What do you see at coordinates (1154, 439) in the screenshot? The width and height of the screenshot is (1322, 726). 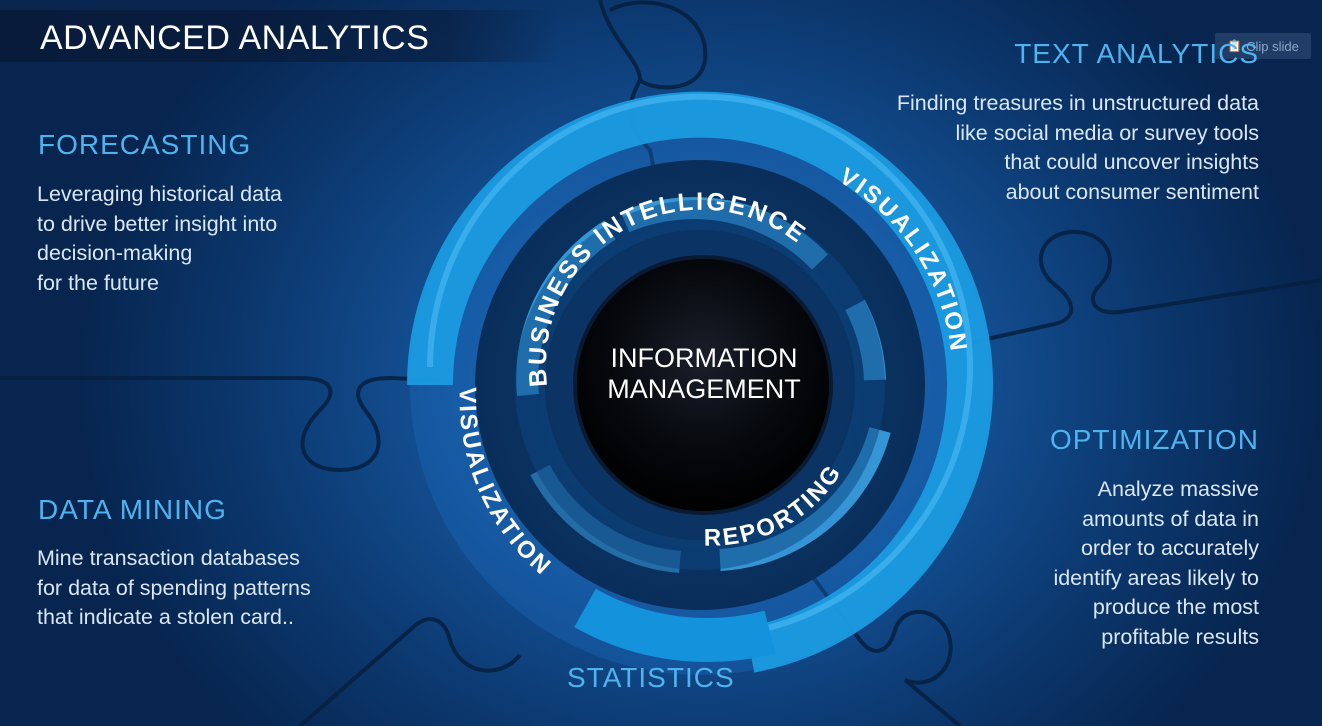 I see `optimization-heading: OPTIMIZATION` at bounding box center [1154, 439].